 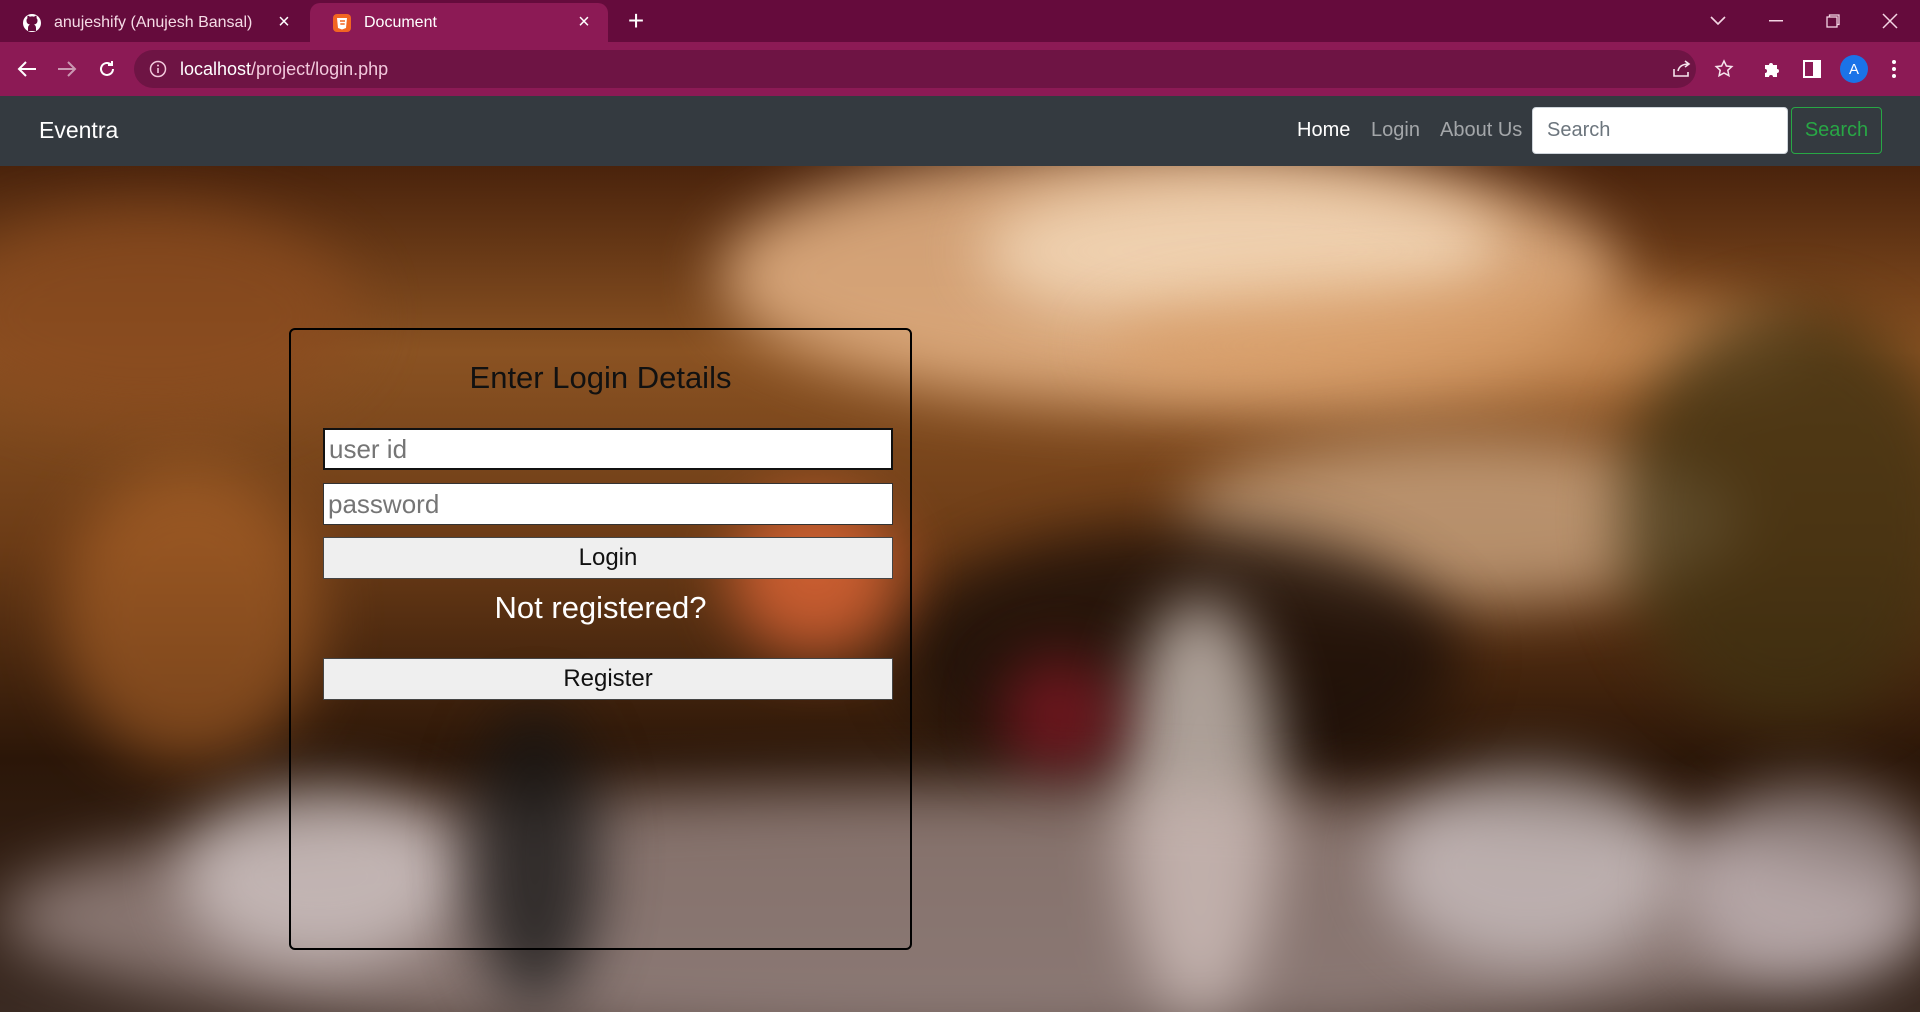 I want to click on tab-title: anujeshify (Anujesh Bansal), so click(x=153, y=22).